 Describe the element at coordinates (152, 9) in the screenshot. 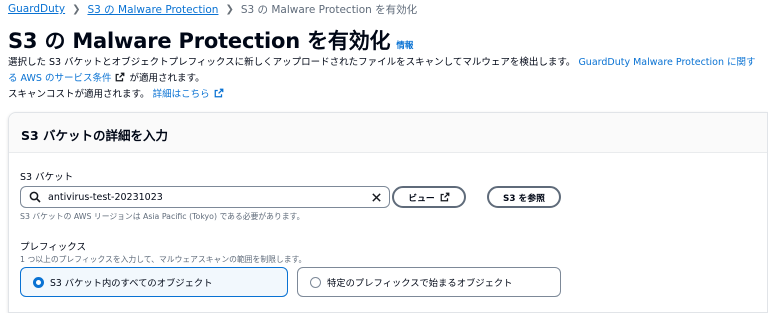

I see `breadcrumb-malware-protection: S3 の Malware Protection` at that location.